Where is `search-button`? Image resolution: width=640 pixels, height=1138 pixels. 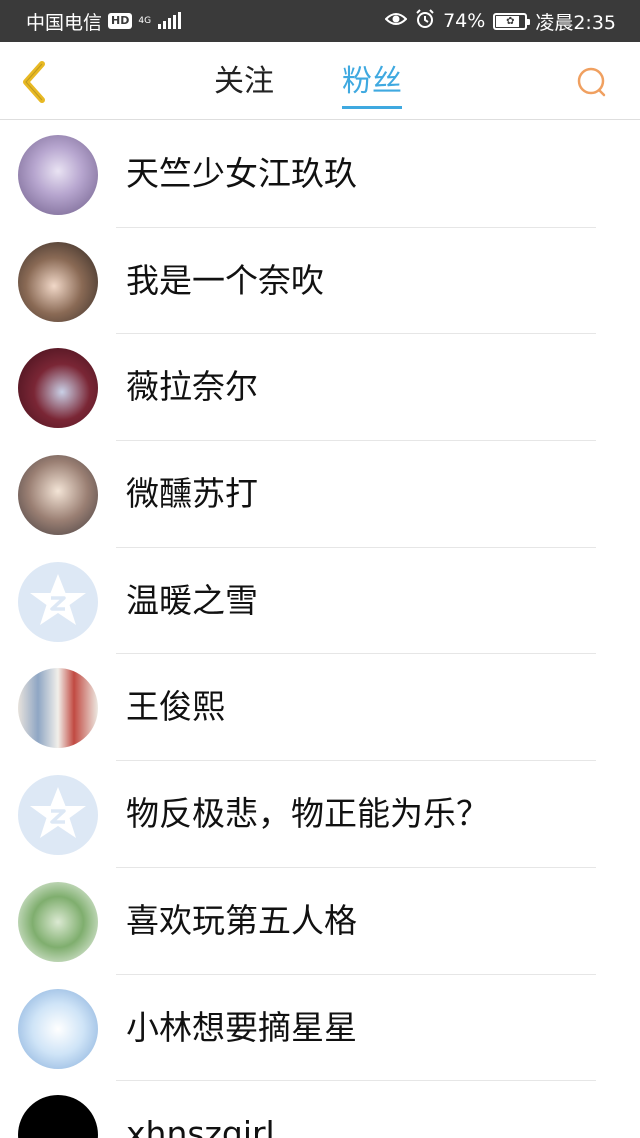 search-button is located at coordinates (592, 82).